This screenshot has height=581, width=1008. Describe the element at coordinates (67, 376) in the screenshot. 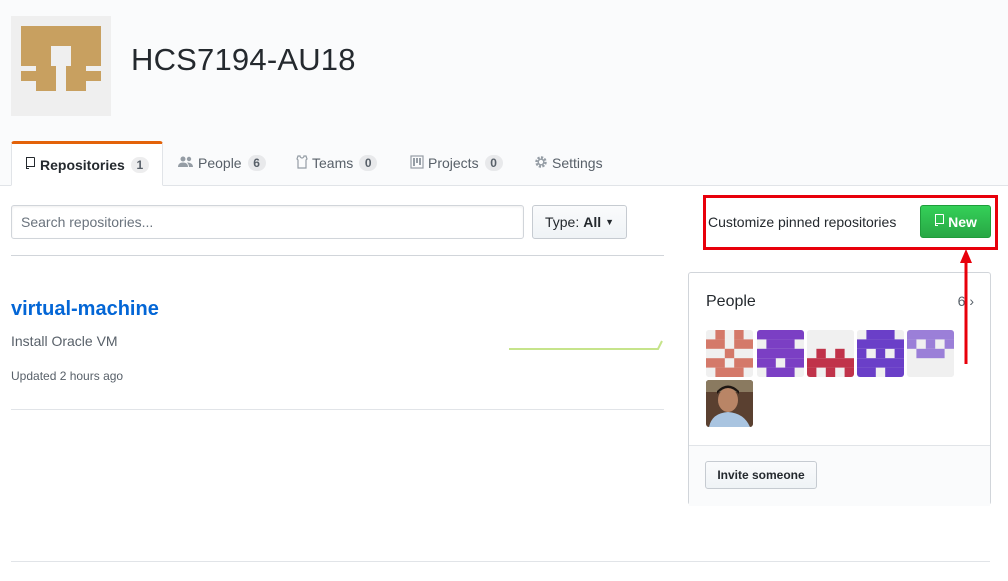

I see `repo-updated-time: Updated 2 hours ago` at that location.